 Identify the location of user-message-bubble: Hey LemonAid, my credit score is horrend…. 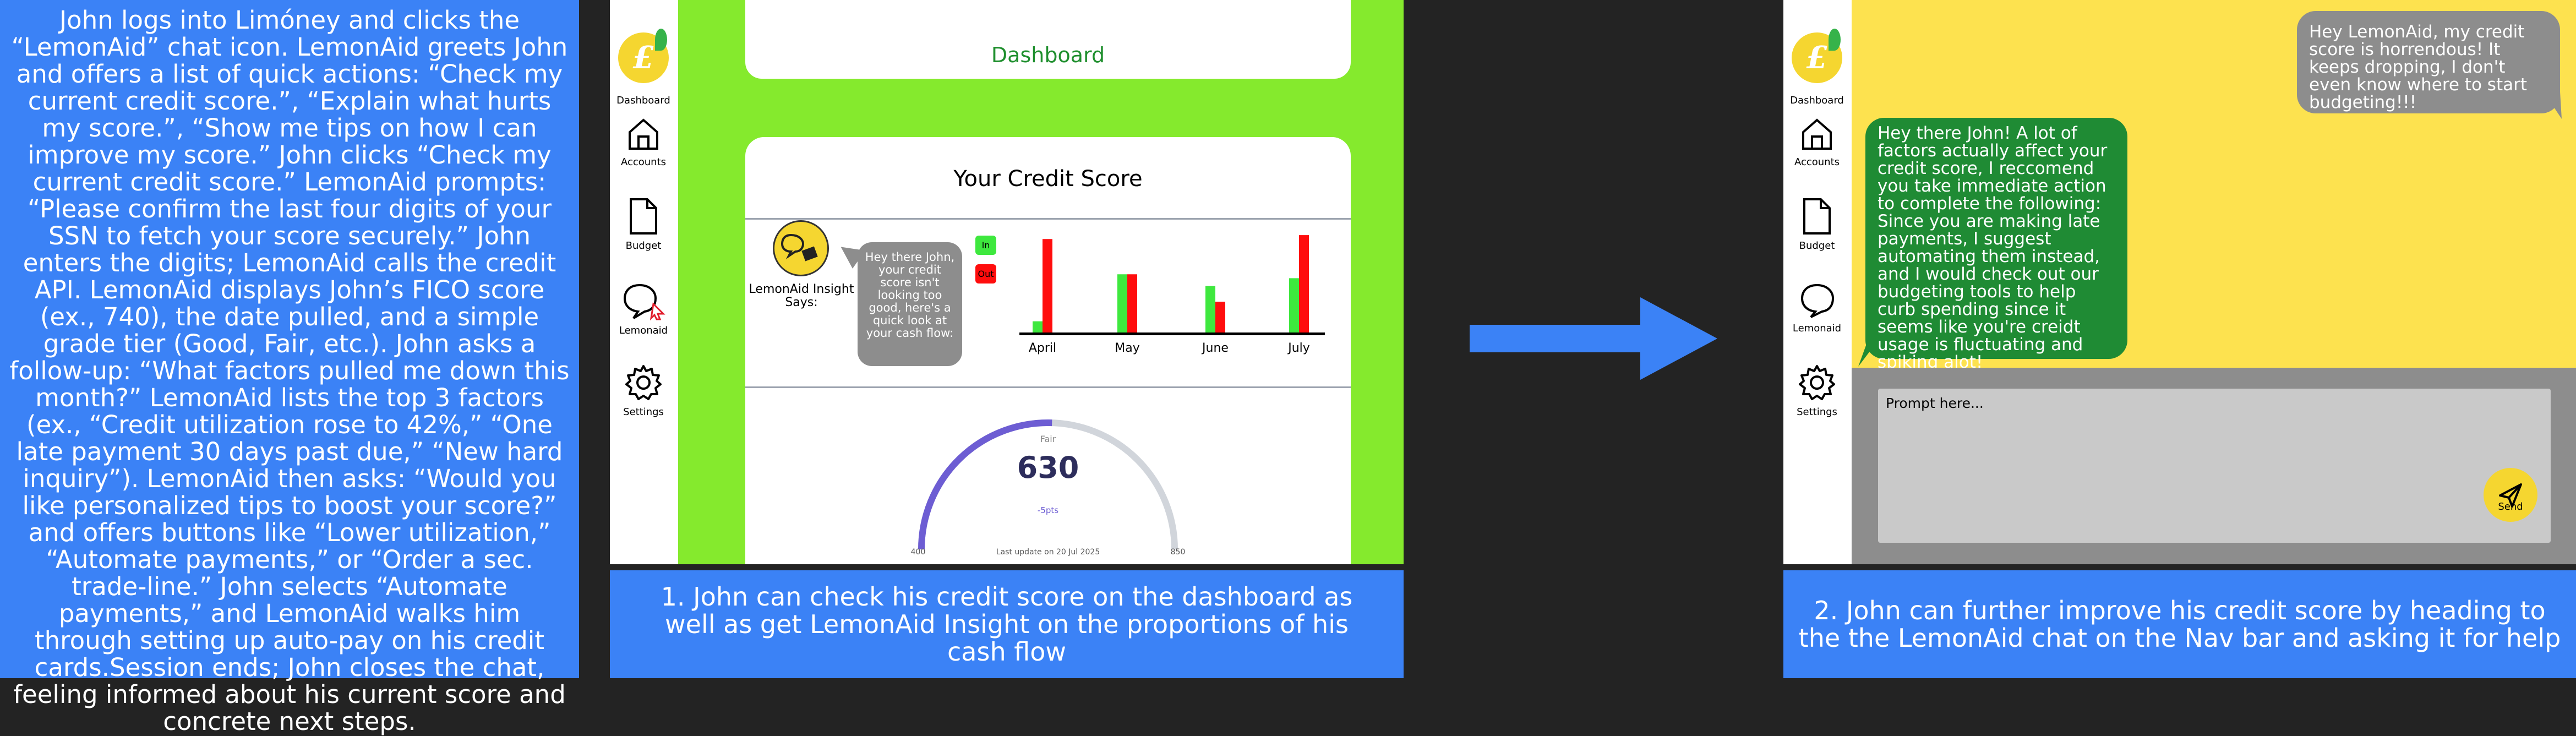
(2428, 62).